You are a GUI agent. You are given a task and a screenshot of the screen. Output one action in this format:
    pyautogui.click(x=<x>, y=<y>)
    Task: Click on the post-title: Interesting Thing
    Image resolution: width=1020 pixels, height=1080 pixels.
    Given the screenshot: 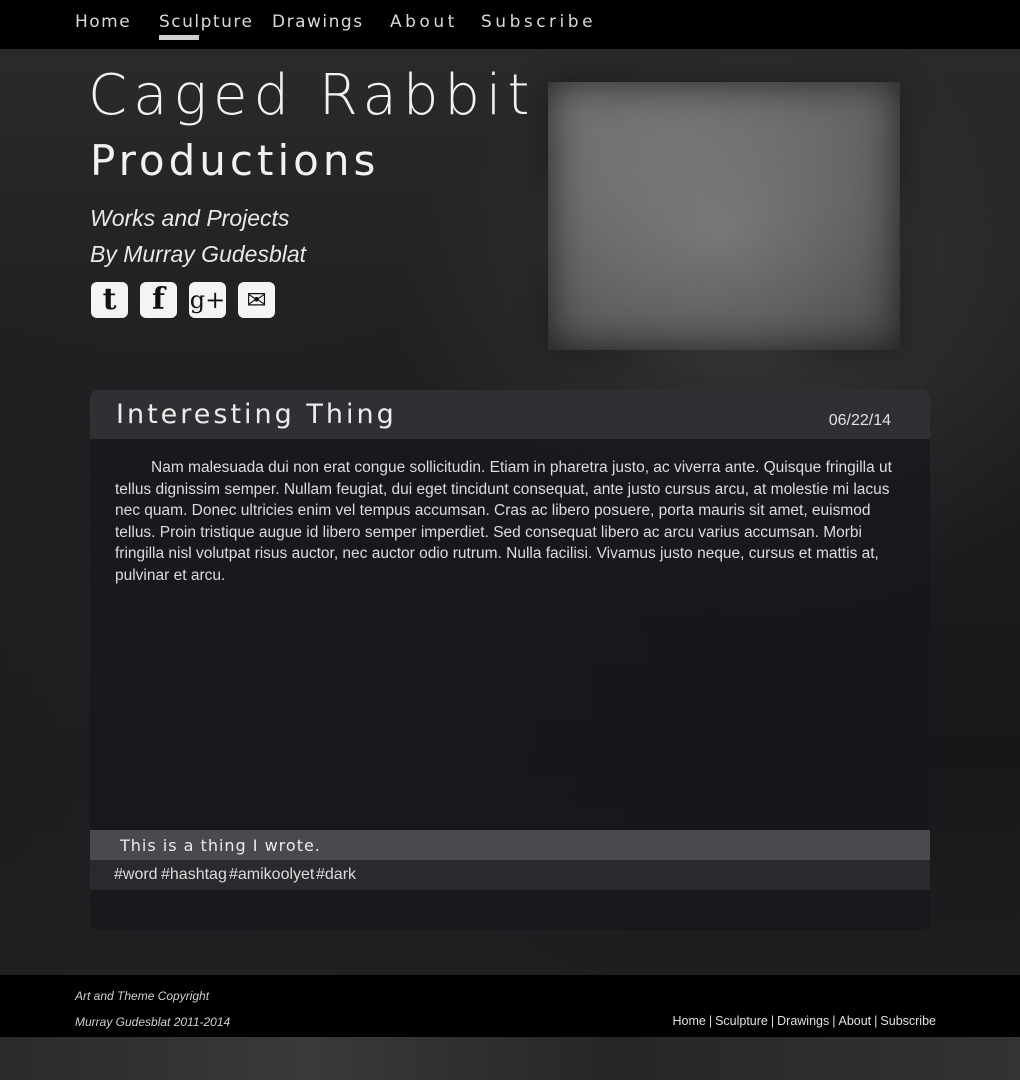 What is the action you would take?
    pyautogui.click(x=256, y=414)
    